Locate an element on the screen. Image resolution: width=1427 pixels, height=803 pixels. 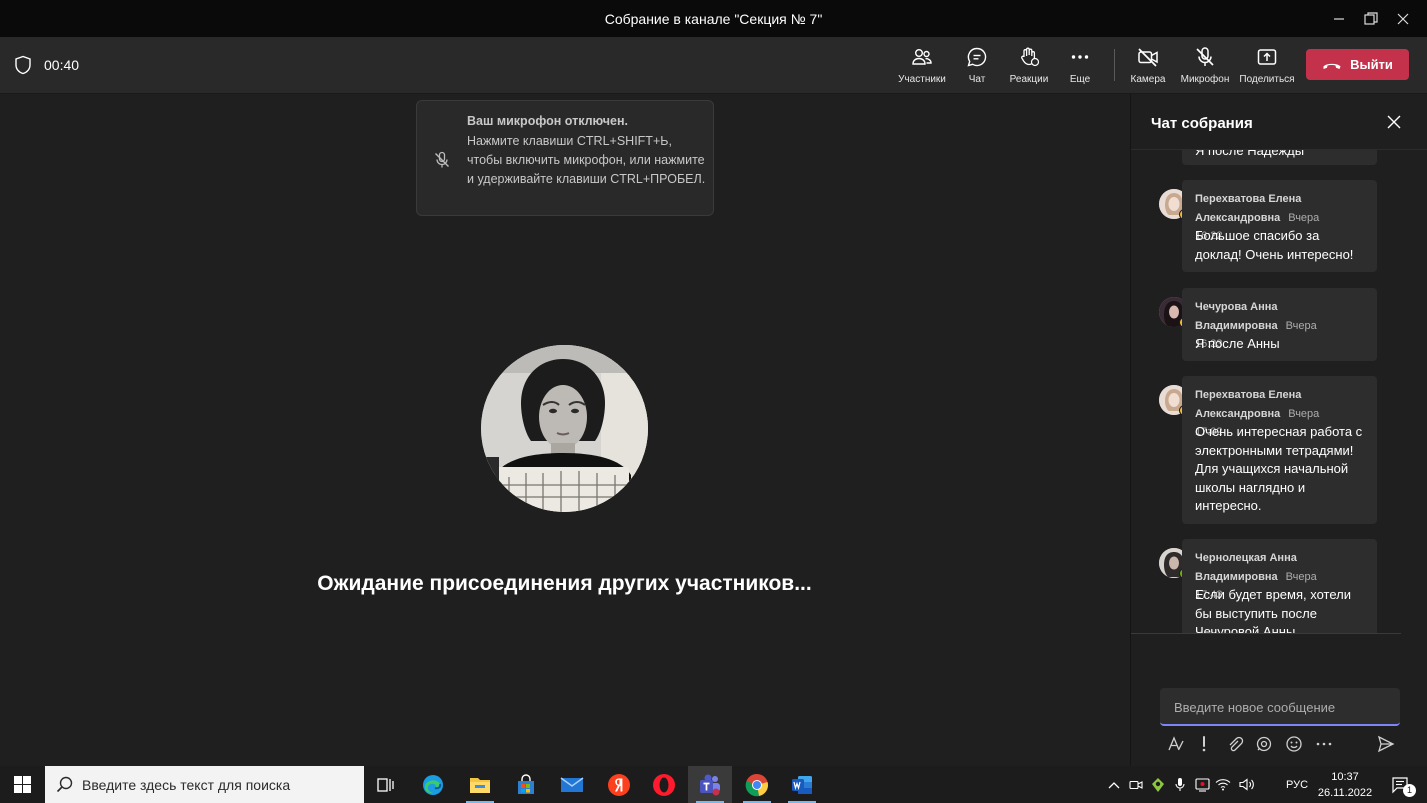
chevron-up-icon is located at coordinates (1114, 784).